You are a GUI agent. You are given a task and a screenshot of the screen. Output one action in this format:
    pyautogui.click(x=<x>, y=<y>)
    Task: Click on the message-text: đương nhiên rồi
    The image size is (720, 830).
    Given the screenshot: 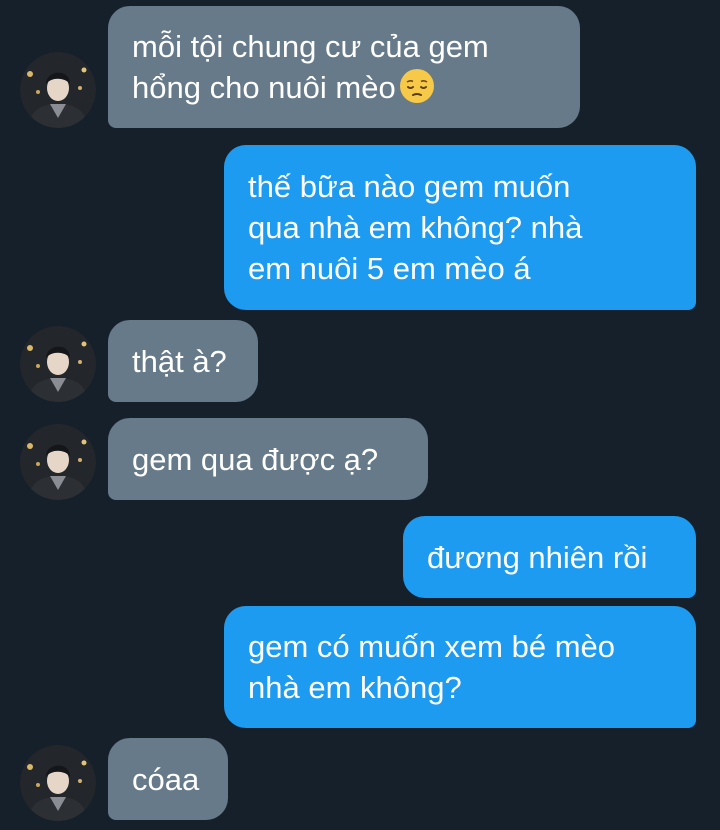 What is the action you would take?
    pyautogui.click(x=537, y=557)
    